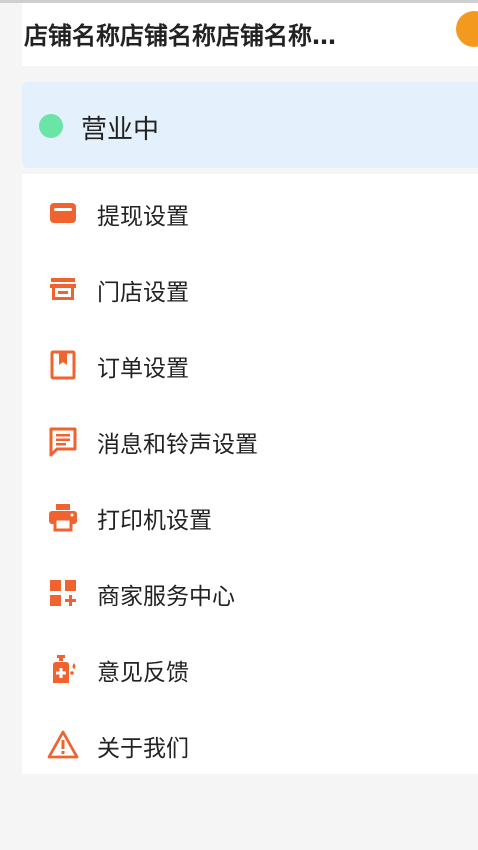 This screenshot has width=478, height=850. Describe the element at coordinates (250, 592) in the screenshot. I see `menu-item-service-center: 商家服务中心` at that location.